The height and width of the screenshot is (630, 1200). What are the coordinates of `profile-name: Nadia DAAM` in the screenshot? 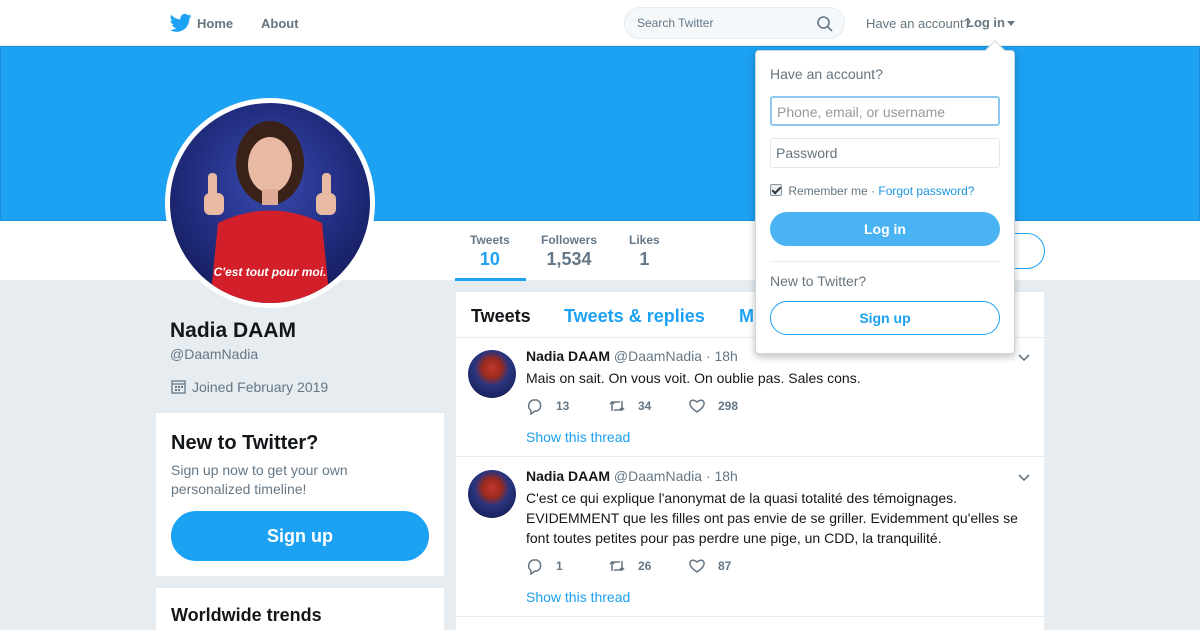 It's located at (233, 331).